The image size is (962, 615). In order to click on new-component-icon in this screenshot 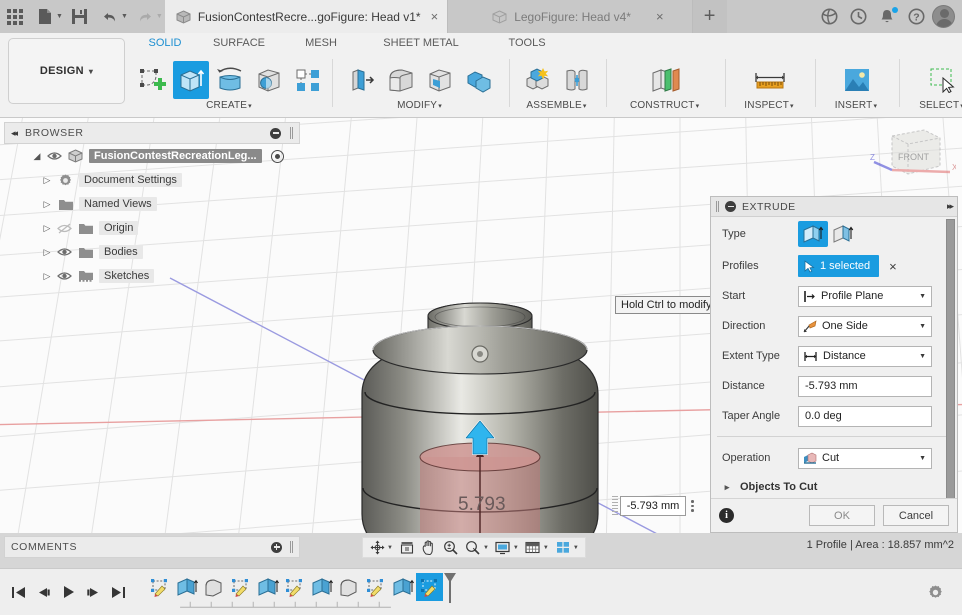, I will do `click(538, 80)`.